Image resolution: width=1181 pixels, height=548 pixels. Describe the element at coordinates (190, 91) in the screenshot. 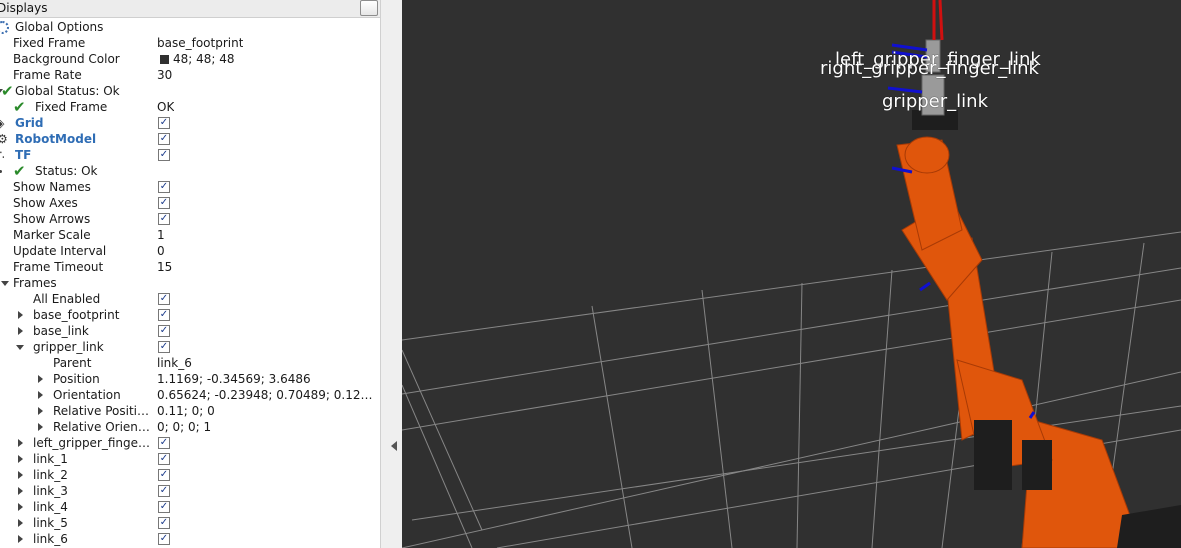

I see `tree-row-global-status: ✔ Global Status: Ok` at that location.